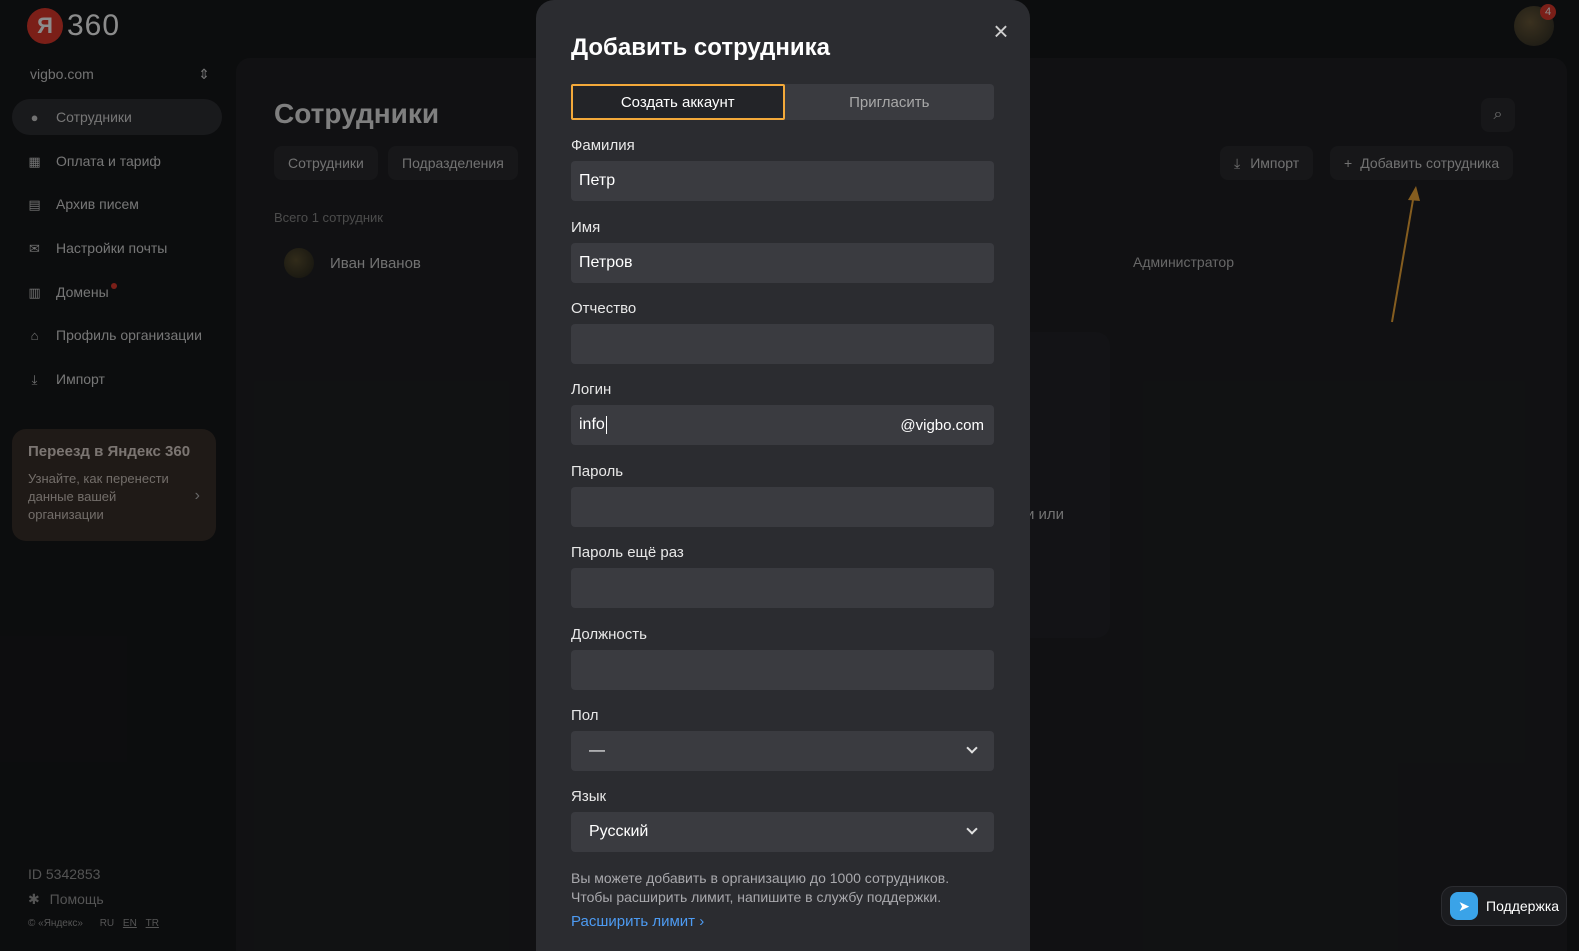  I want to click on extend-limit-link: Расширить лимит ›, so click(637, 921).